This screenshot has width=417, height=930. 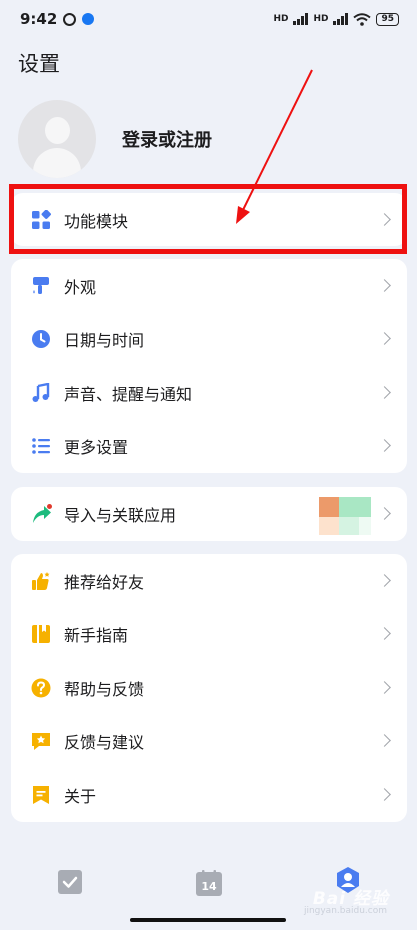 What do you see at coordinates (96, 448) in the screenshot?
I see `settings-item-label: 更多设置` at bounding box center [96, 448].